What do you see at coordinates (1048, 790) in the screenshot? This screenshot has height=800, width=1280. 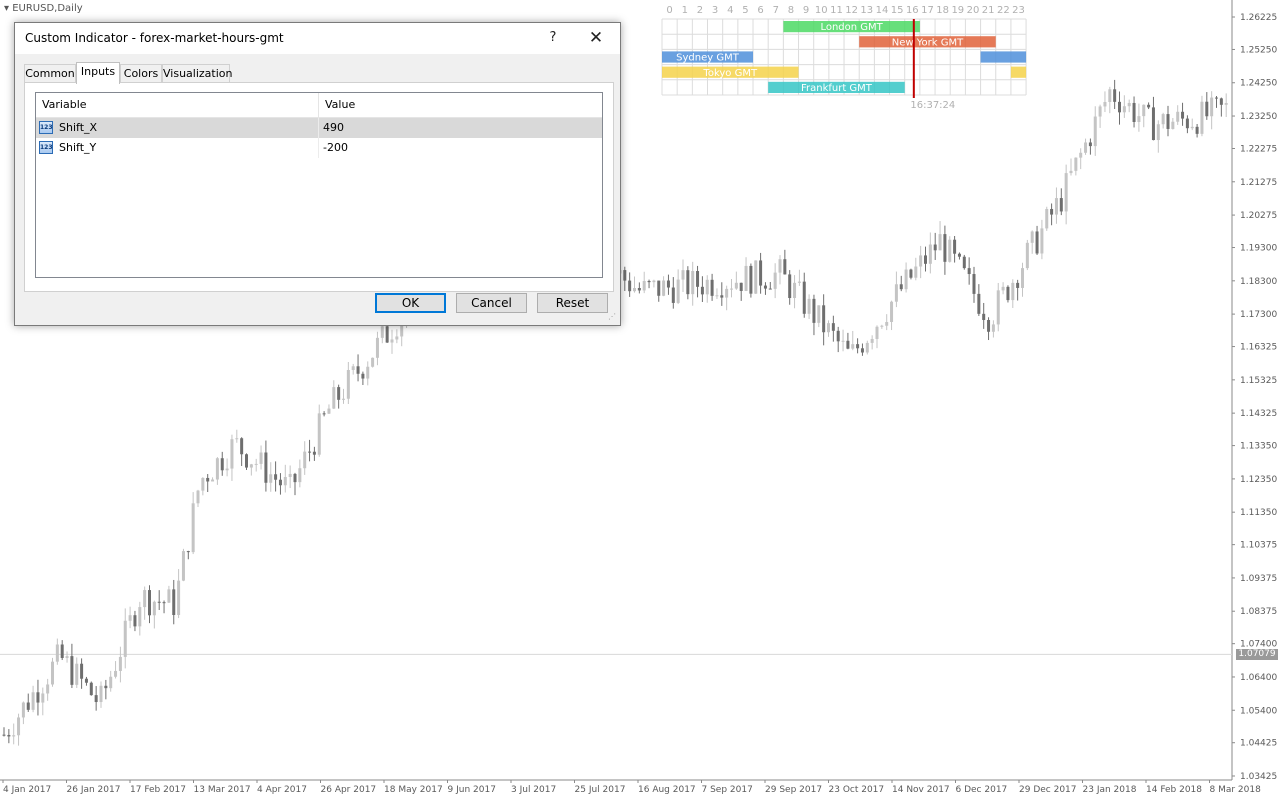 I see `date-label: 29 Dec 2017` at bounding box center [1048, 790].